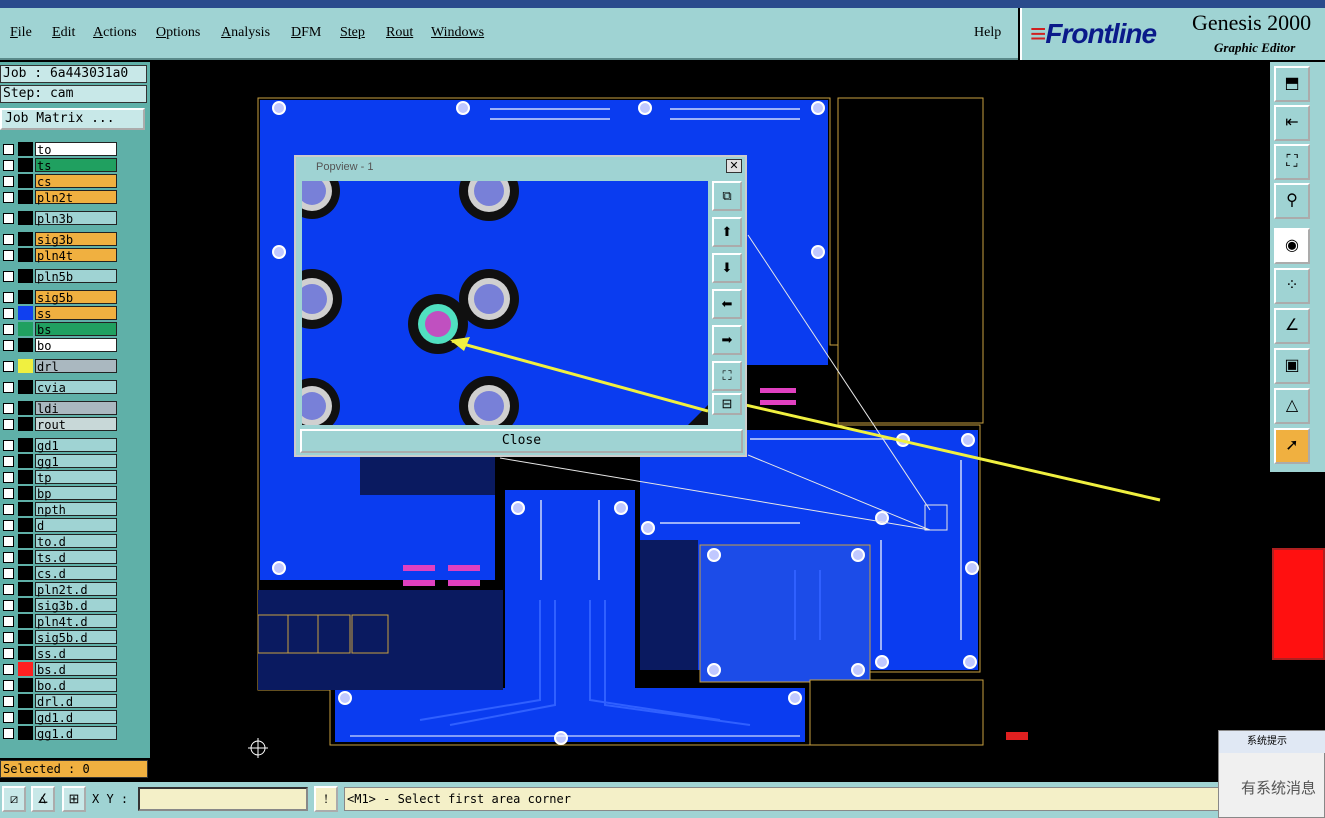 The width and height of the screenshot is (1325, 818). What do you see at coordinates (727, 376) in the screenshot?
I see `popview-zoom-fit-icon: ⛶` at bounding box center [727, 376].